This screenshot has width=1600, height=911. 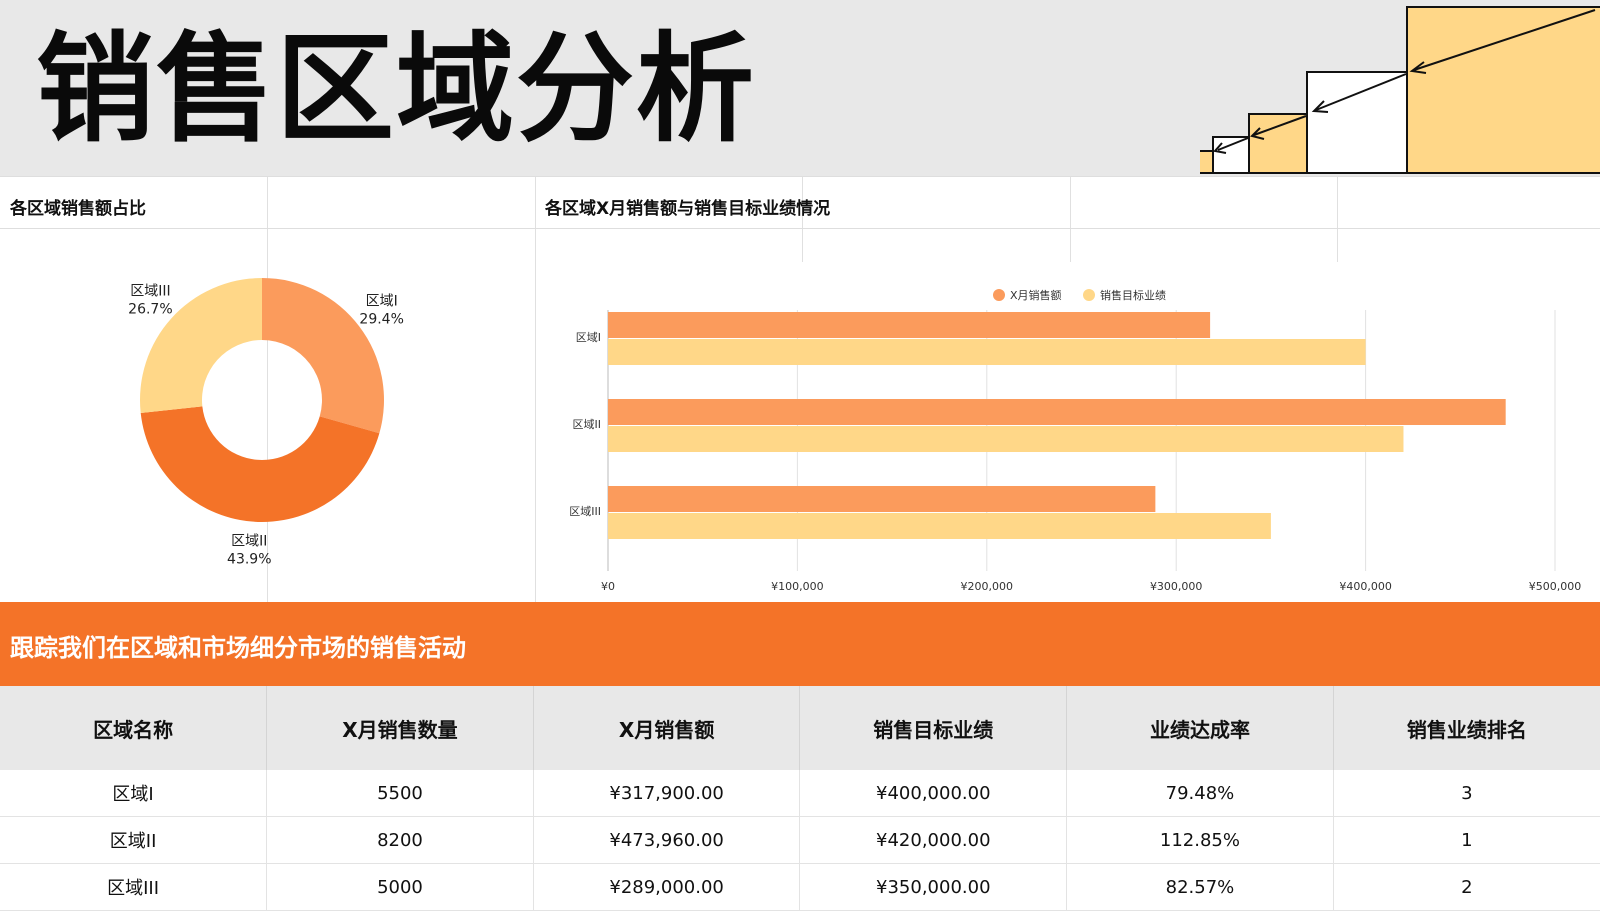 I want to click on x-tick-label: ¥400,000, so click(x=1365, y=586).